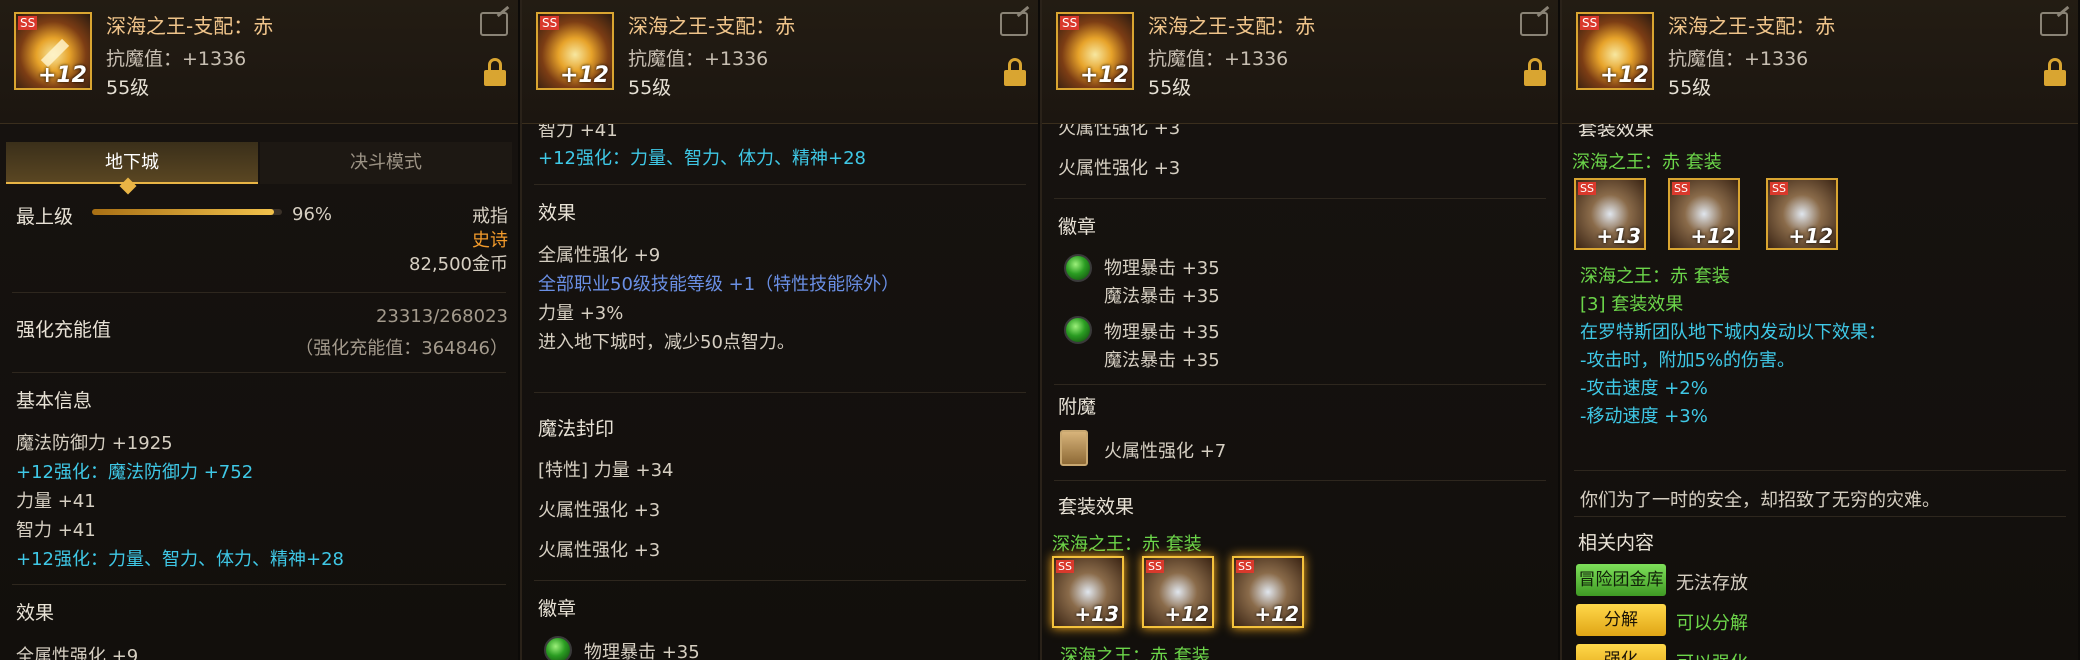 This screenshot has height=660, width=2080. I want to click on grade-bar, so click(187, 212).